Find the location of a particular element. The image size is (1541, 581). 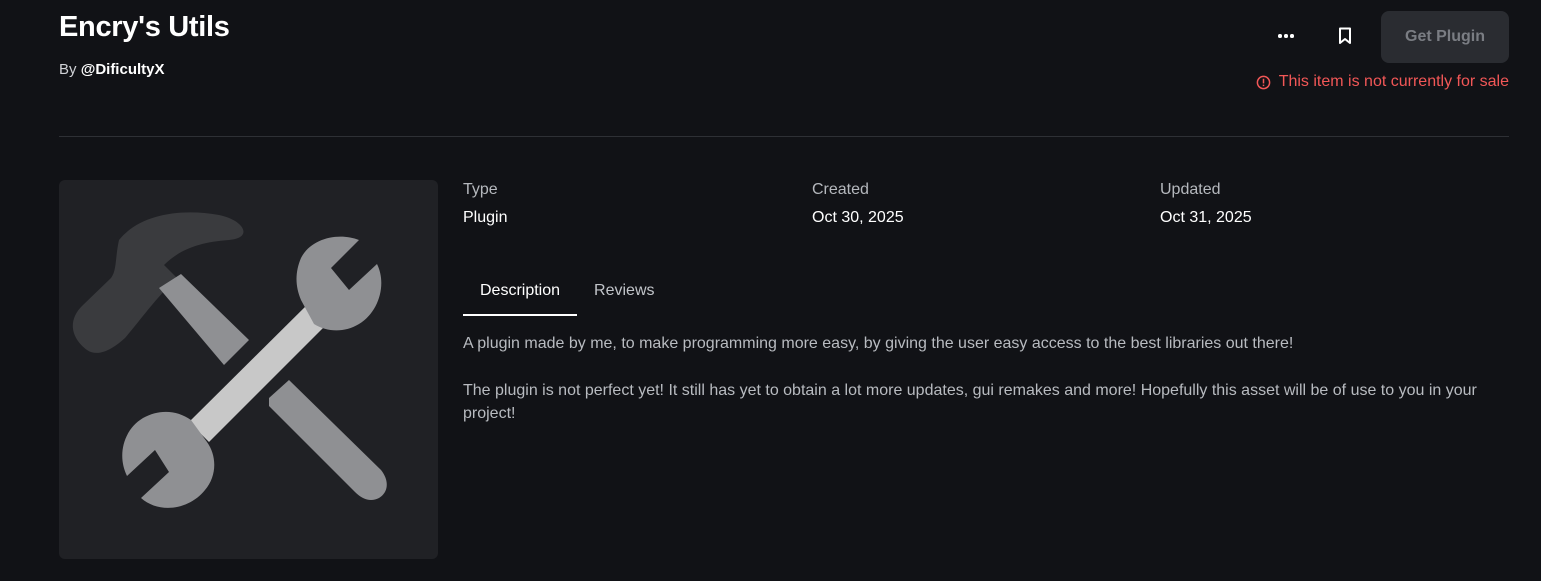

more-options-button is located at coordinates (1286, 36).